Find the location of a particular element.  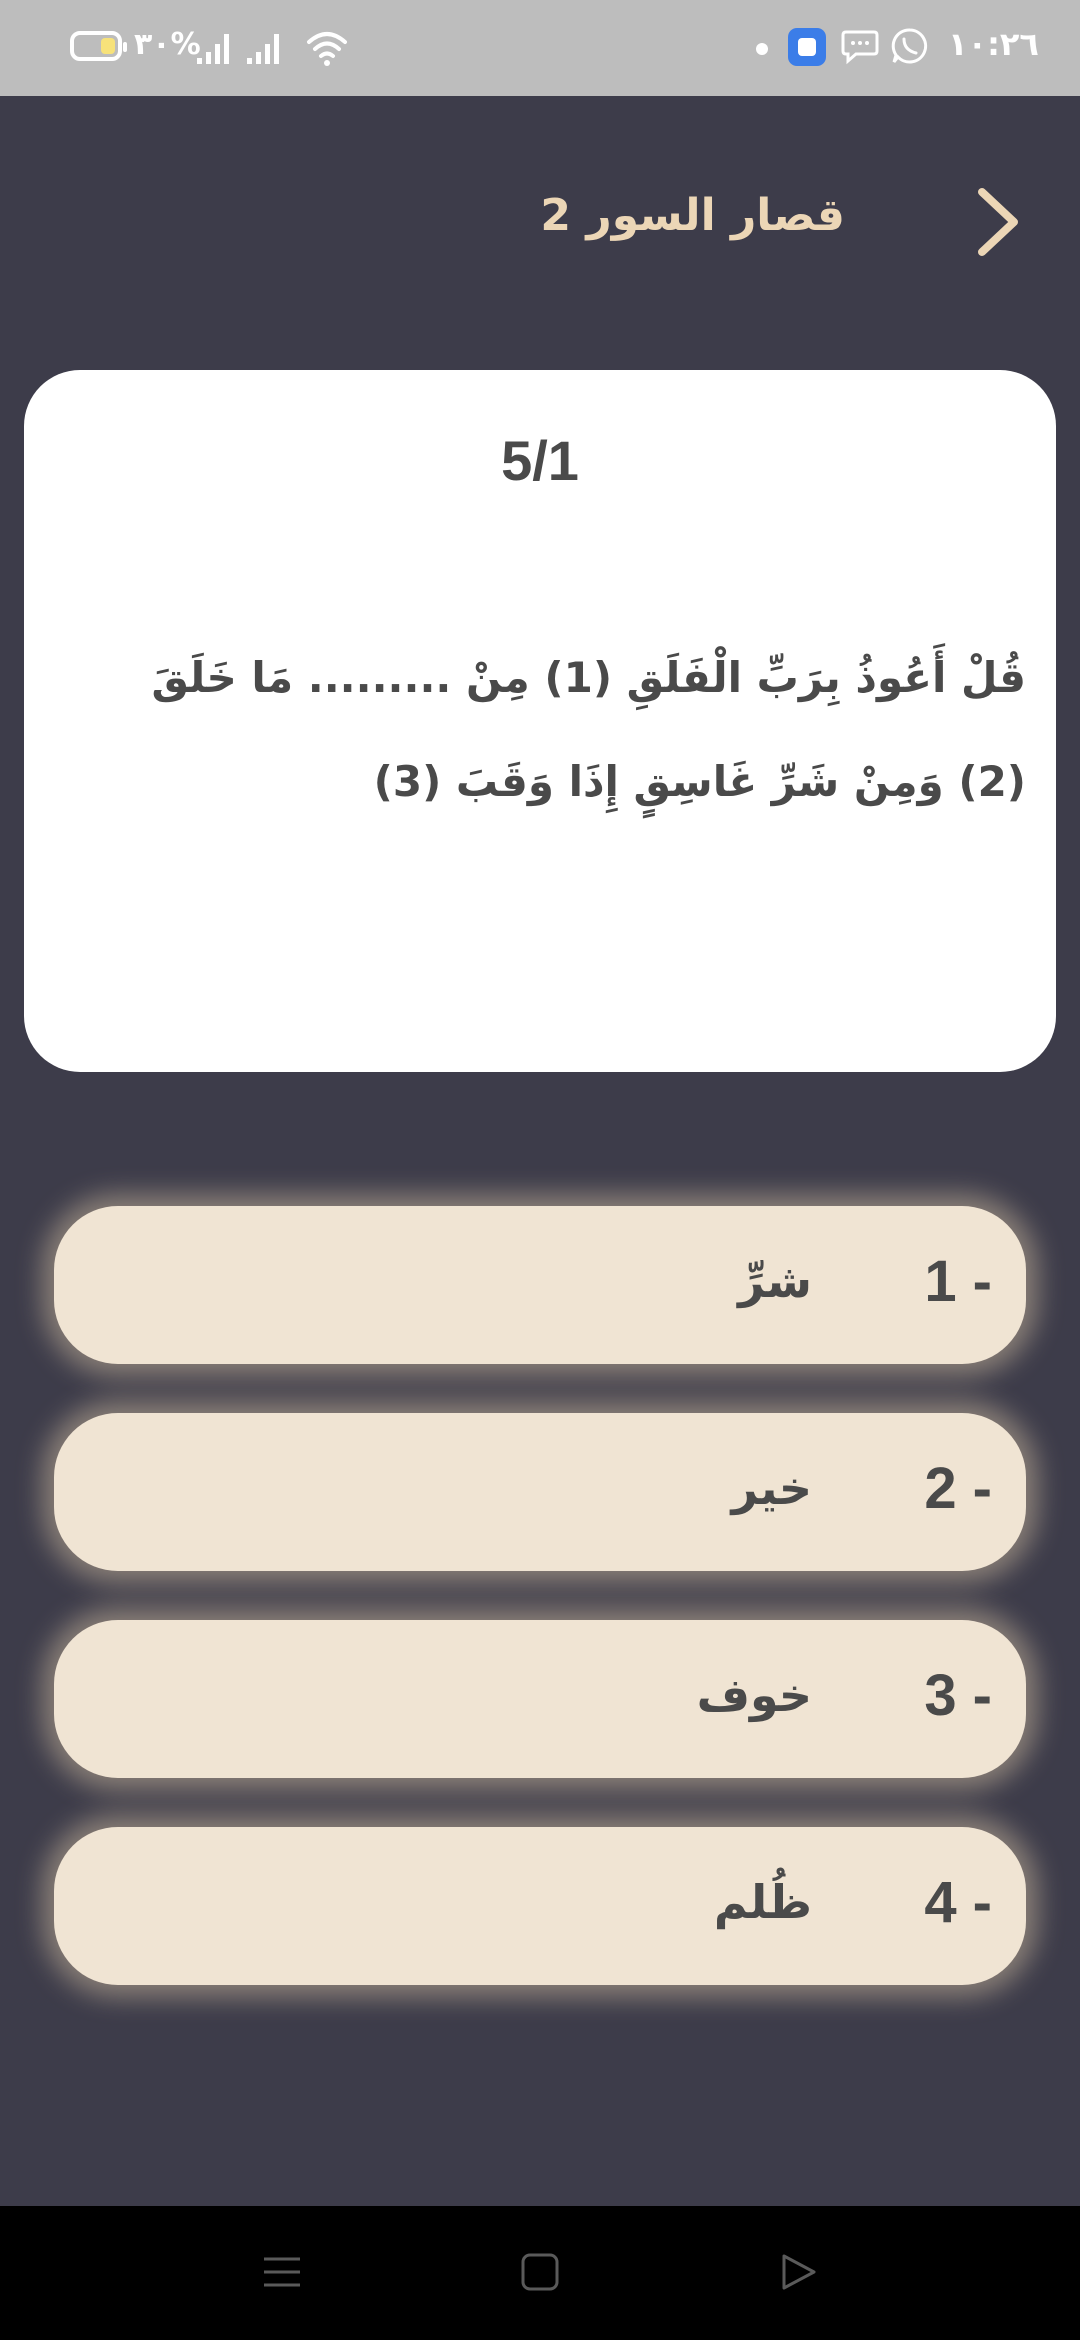

option-number: 4 - is located at coordinates (958, 1902).